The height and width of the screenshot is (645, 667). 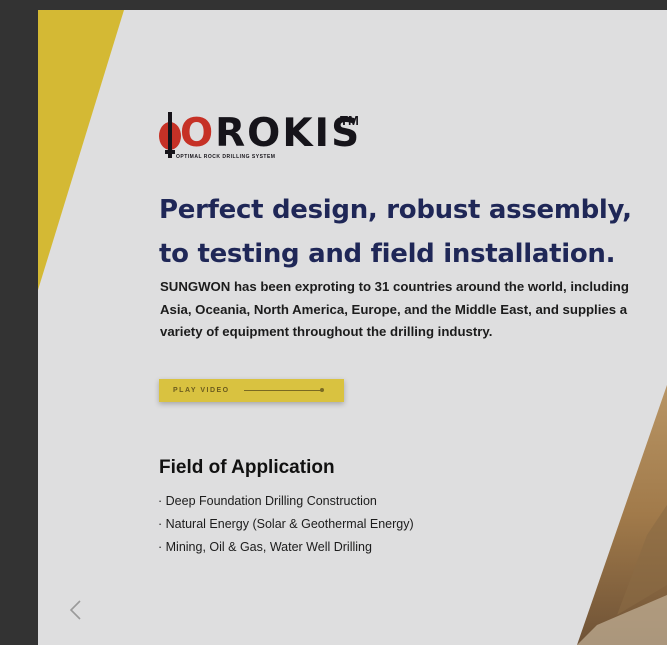 I want to click on play-video-label: PLAY VIDEO, so click(x=201, y=390).